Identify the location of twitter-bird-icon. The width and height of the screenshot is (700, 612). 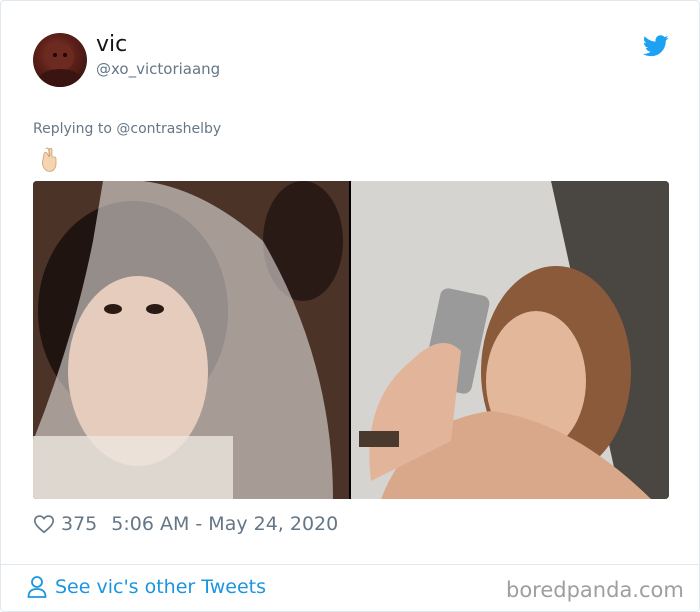
(656, 46).